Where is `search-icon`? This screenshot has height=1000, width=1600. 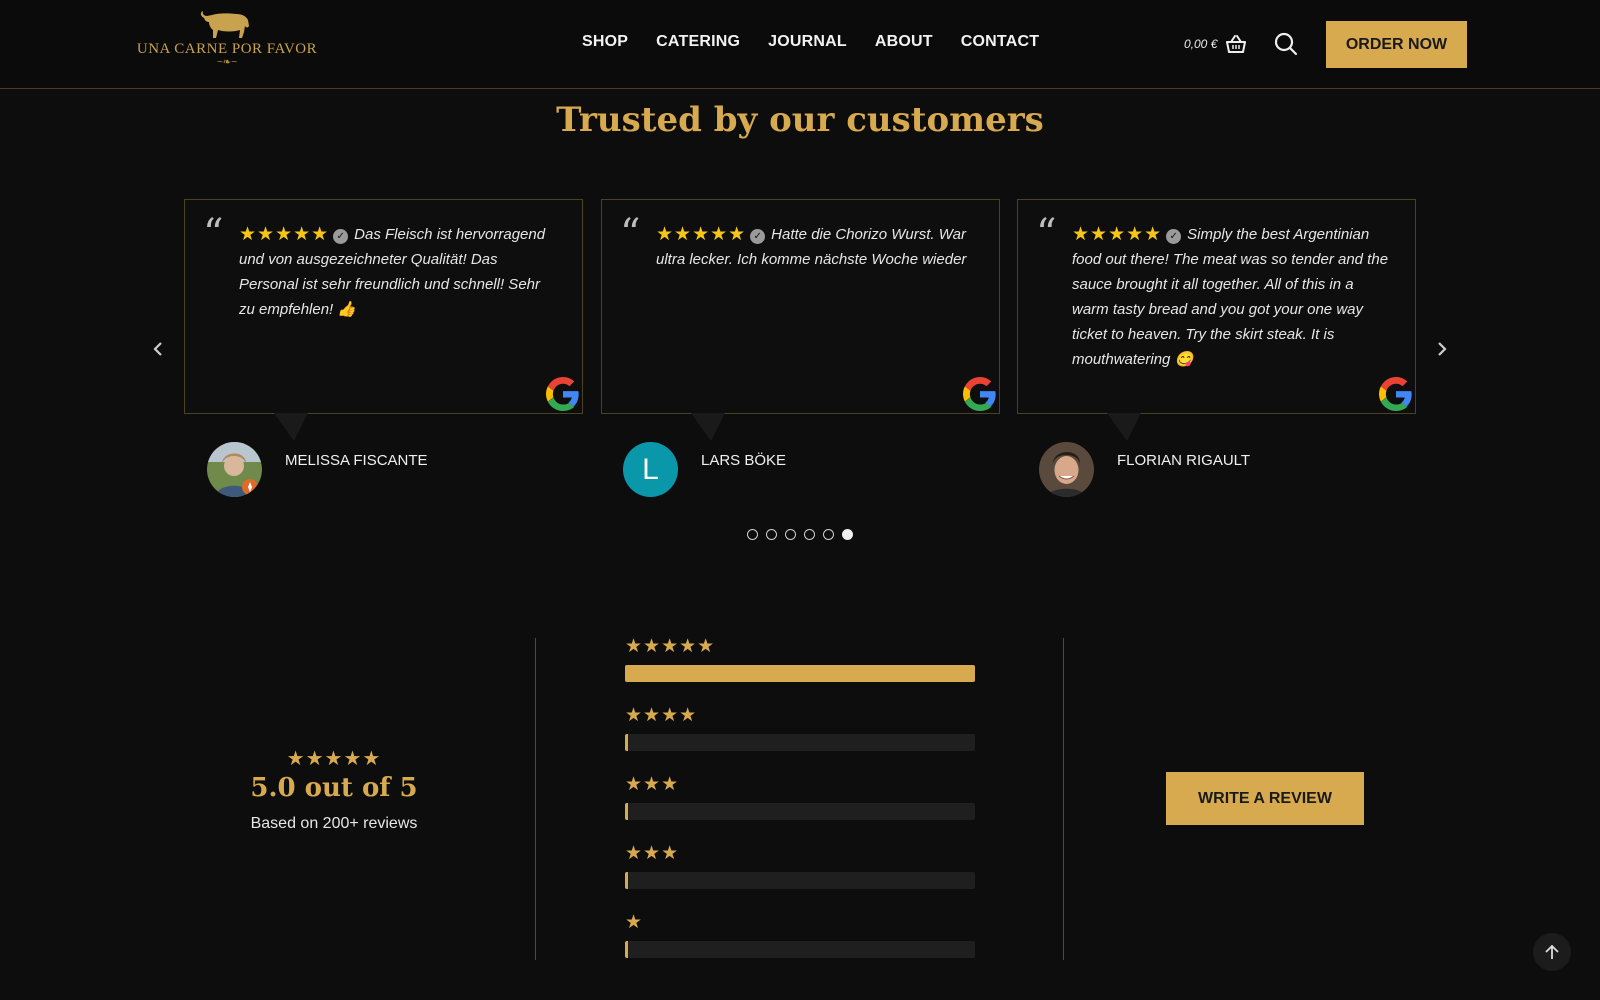
search-icon is located at coordinates (1286, 44).